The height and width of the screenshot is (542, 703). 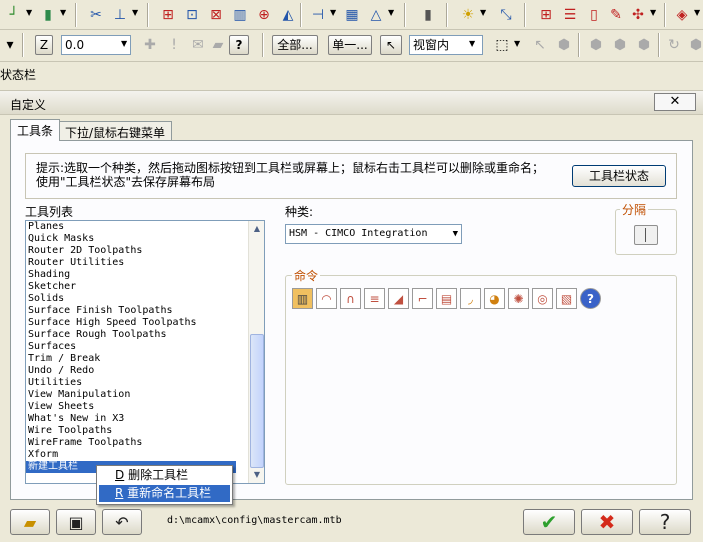 I want to click on solid-edge-icon: ⬢, so click(x=620, y=45).